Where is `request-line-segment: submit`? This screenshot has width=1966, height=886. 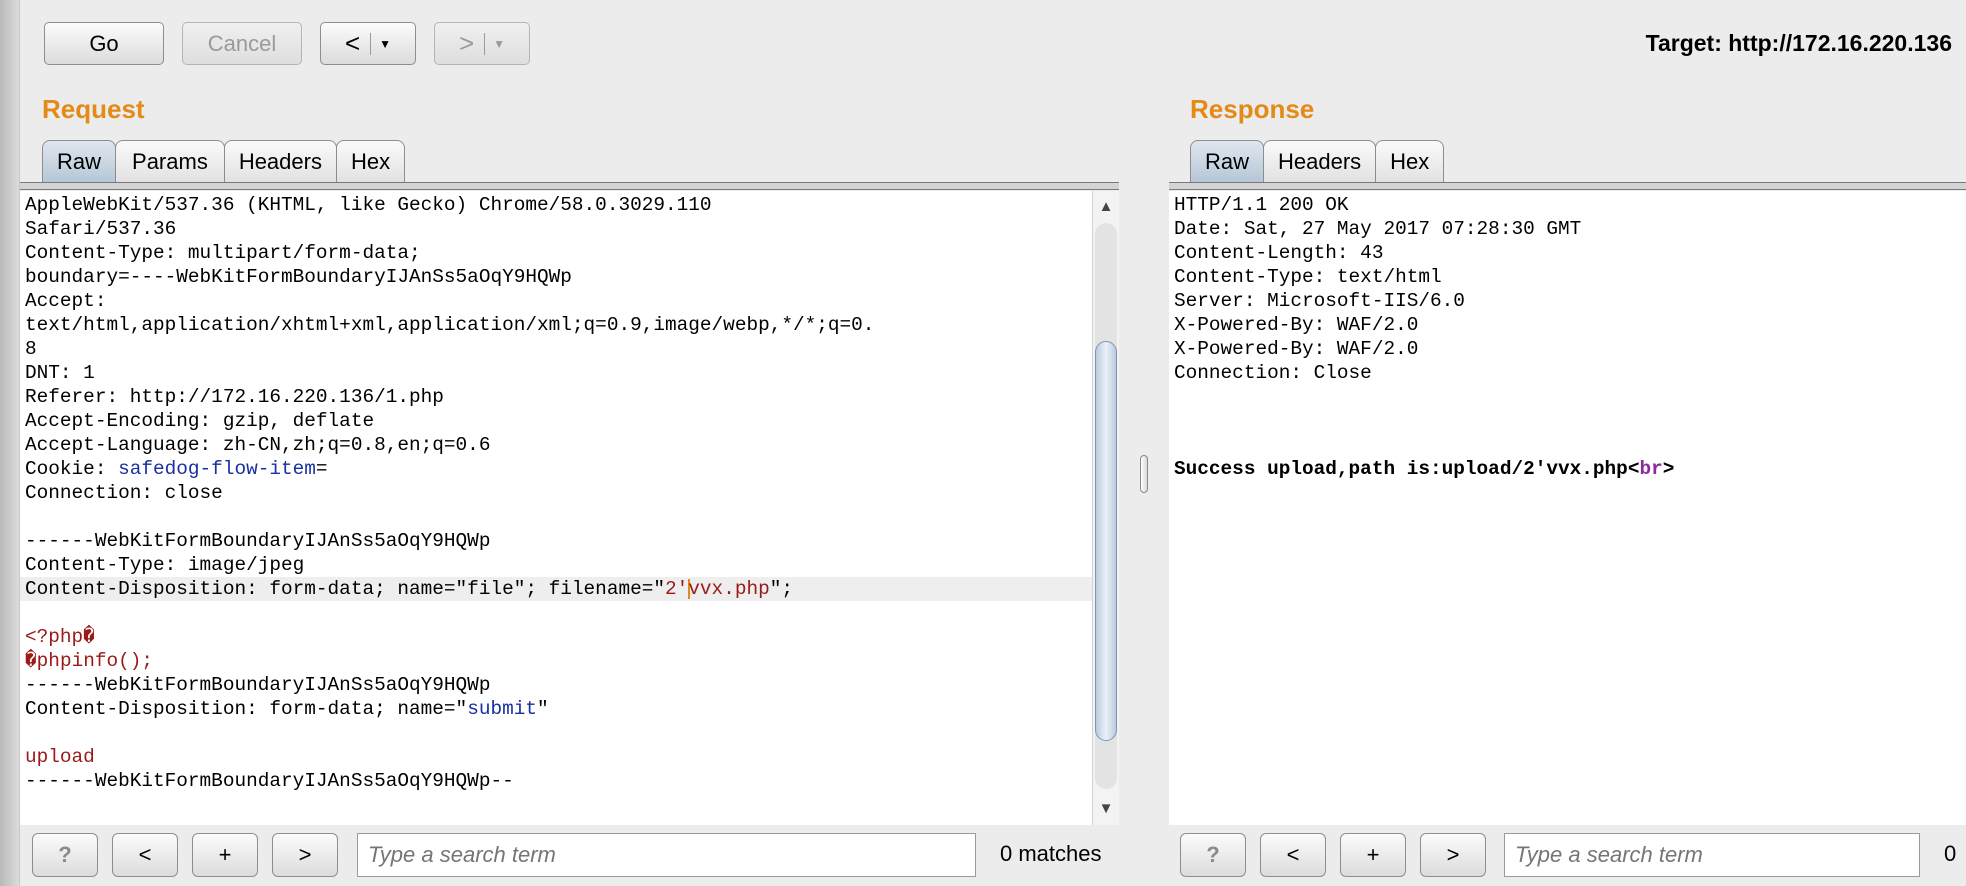 request-line-segment: submit is located at coordinates (502, 709).